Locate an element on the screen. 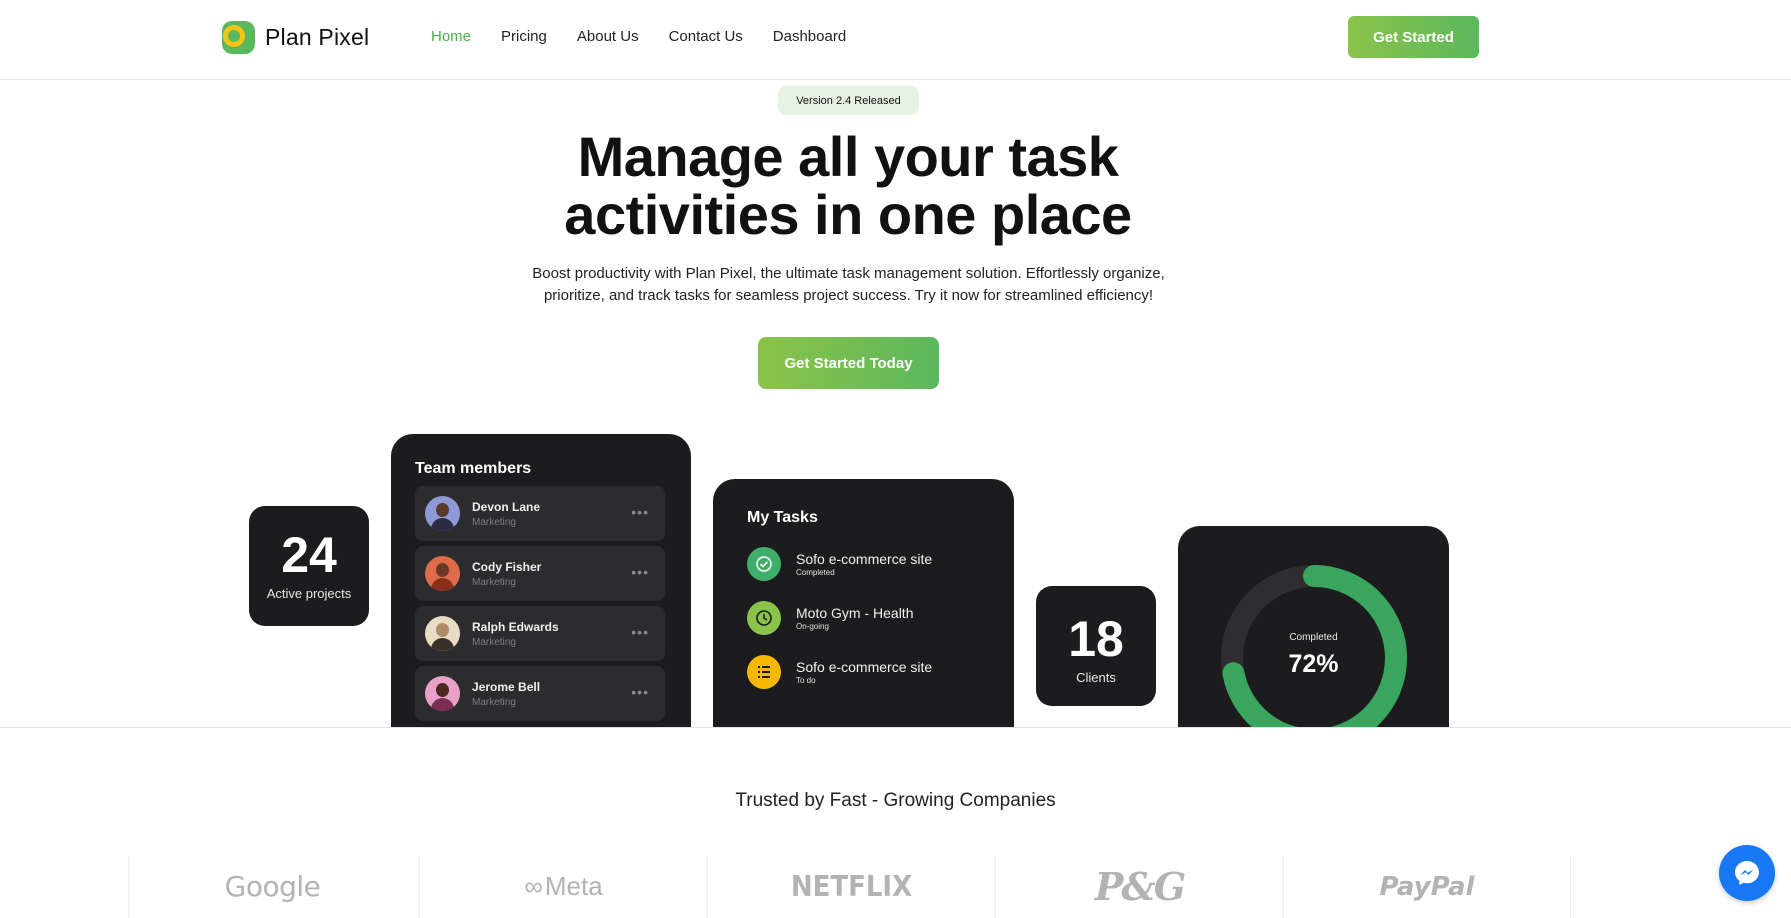  clients-count: 18 is located at coordinates (1096, 639).